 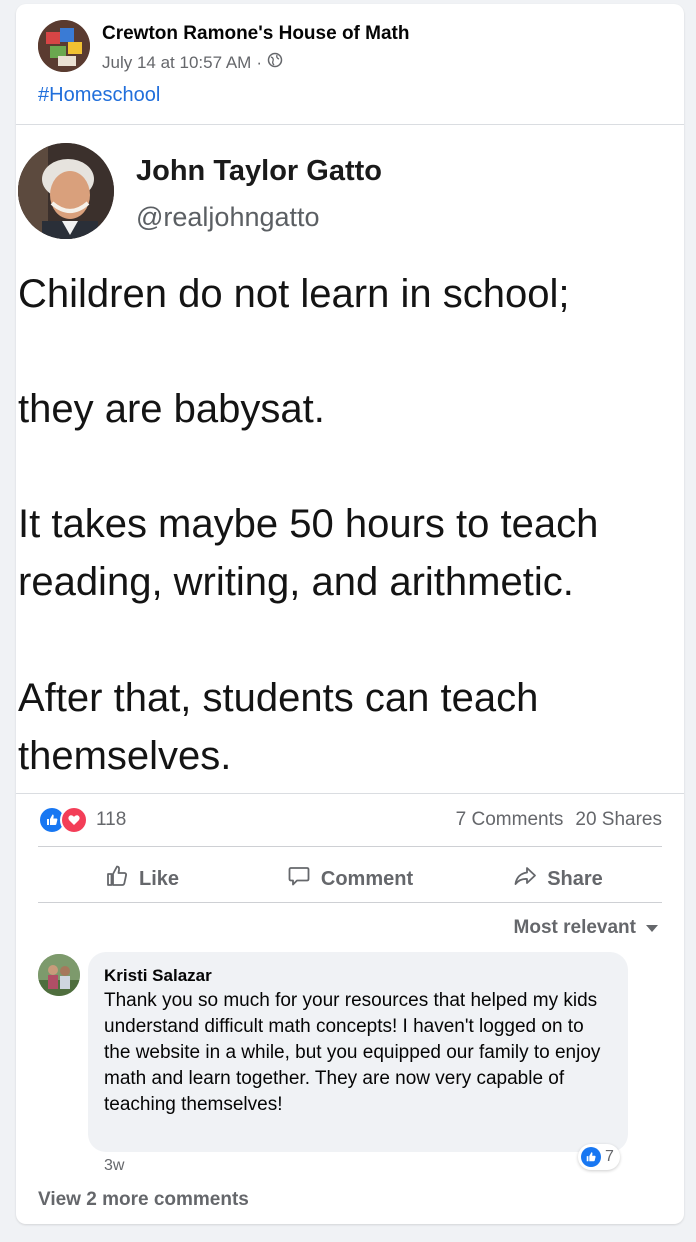 What do you see at coordinates (171, 409) in the screenshot?
I see `tweet-line: they are babysat.` at bounding box center [171, 409].